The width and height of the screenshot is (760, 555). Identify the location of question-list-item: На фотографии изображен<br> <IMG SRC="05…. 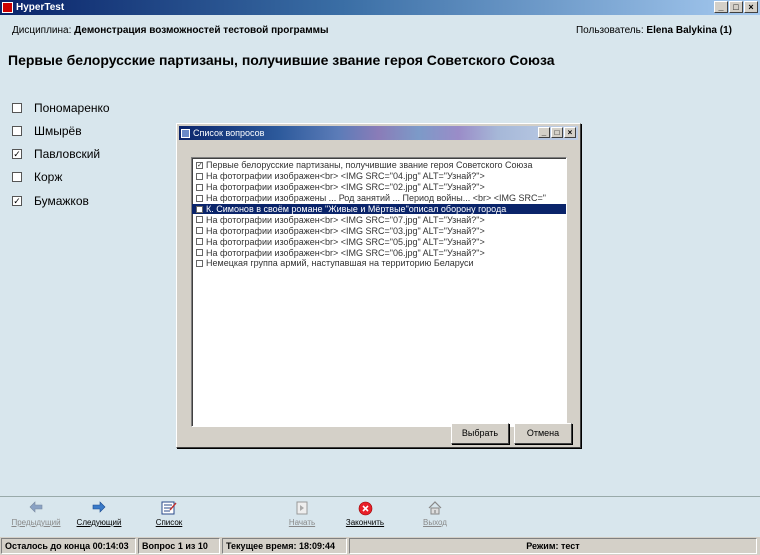
(379, 241).